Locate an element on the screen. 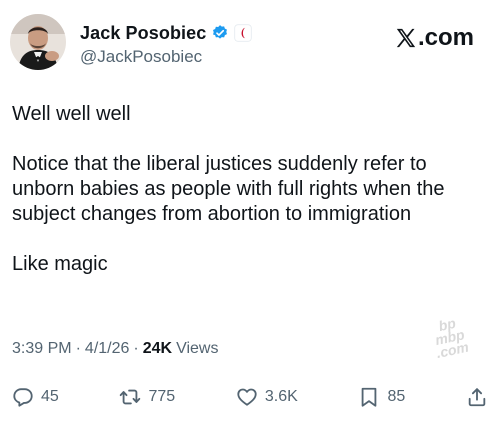  tweet-header: Jack Posobiec @JackPosobiec .com is located at coordinates (250, 44).